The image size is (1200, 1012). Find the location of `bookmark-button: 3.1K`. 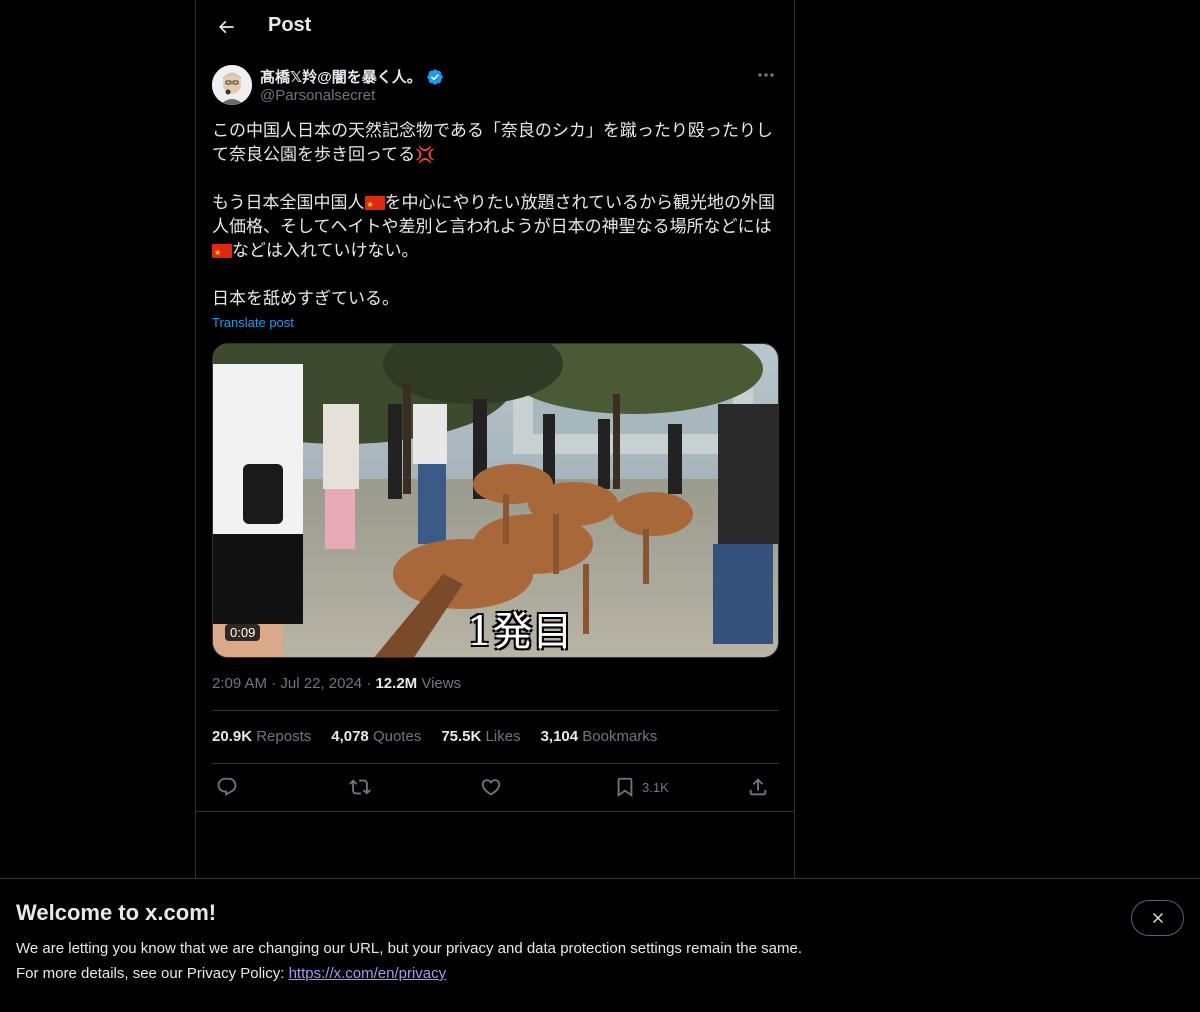

bookmark-button: 3.1K is located at coordinates (641, 787).